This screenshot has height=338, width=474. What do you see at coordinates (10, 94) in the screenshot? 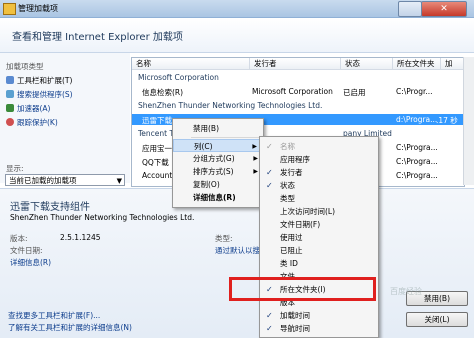
I see `search-icon` at bounding box center [10, 94].